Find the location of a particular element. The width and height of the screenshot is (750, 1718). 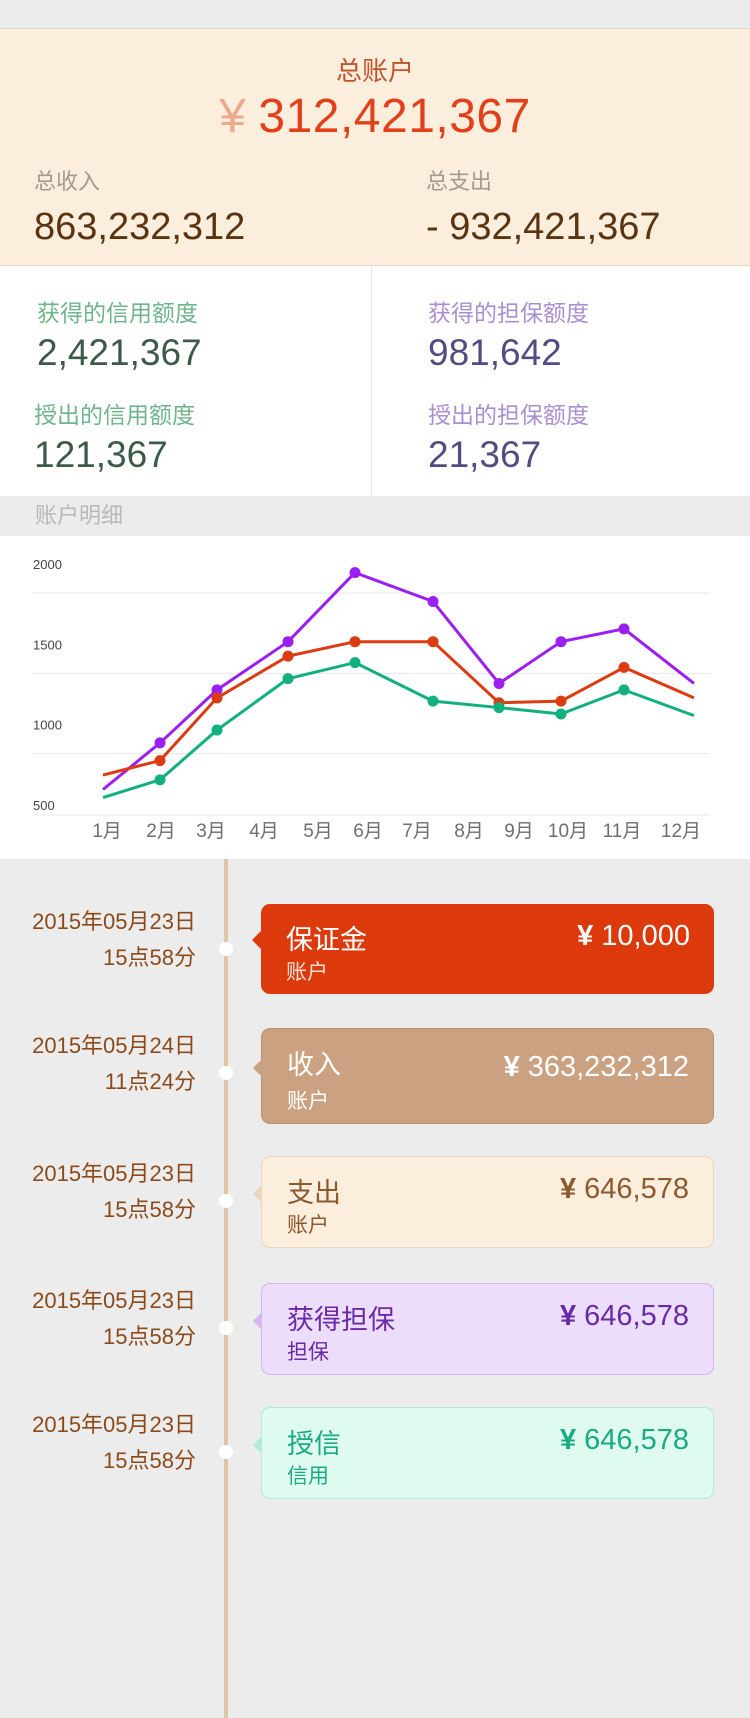

card-title: 获得担保 is located at coordinates (341, 1320).